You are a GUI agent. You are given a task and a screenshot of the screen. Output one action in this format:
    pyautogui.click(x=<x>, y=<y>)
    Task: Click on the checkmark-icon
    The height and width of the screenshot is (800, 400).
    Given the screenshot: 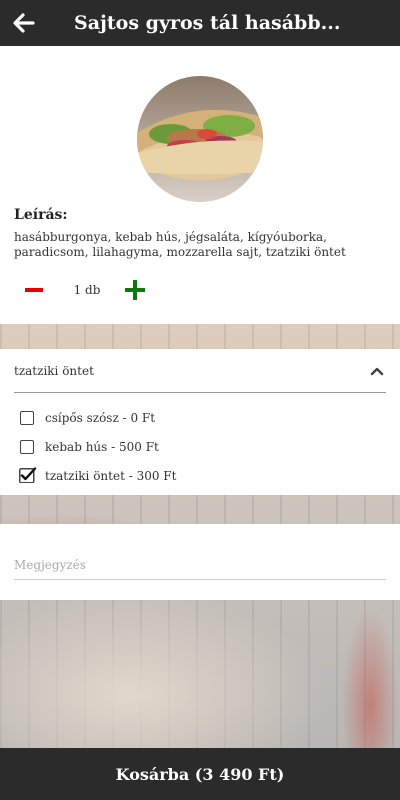 What is the action you would take?
    pyautogui.click(x=28, y=474)
    